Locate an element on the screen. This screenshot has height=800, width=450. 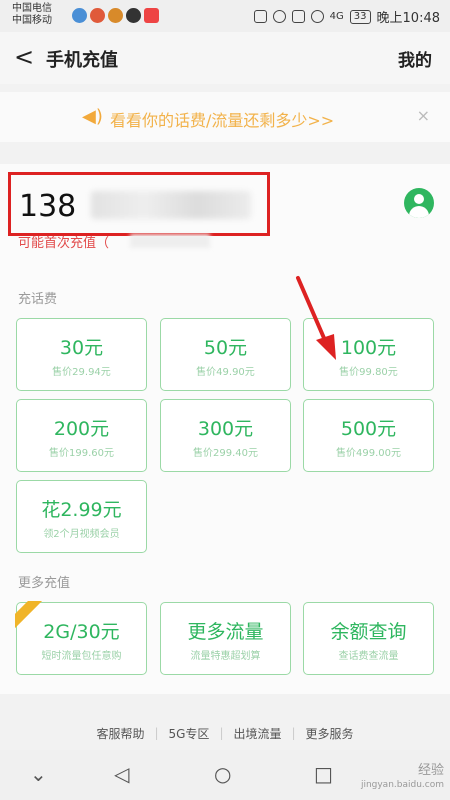
watermark-url: jingyan.baidu.com is located at coordinates (402, 785).